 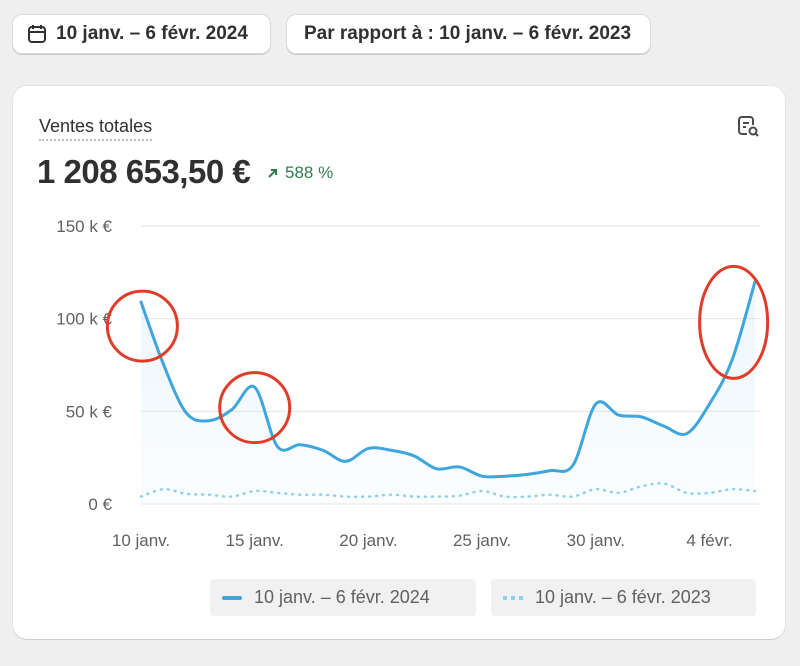 I want to click on legend-solid-swatch, so click(x=232, y=597).